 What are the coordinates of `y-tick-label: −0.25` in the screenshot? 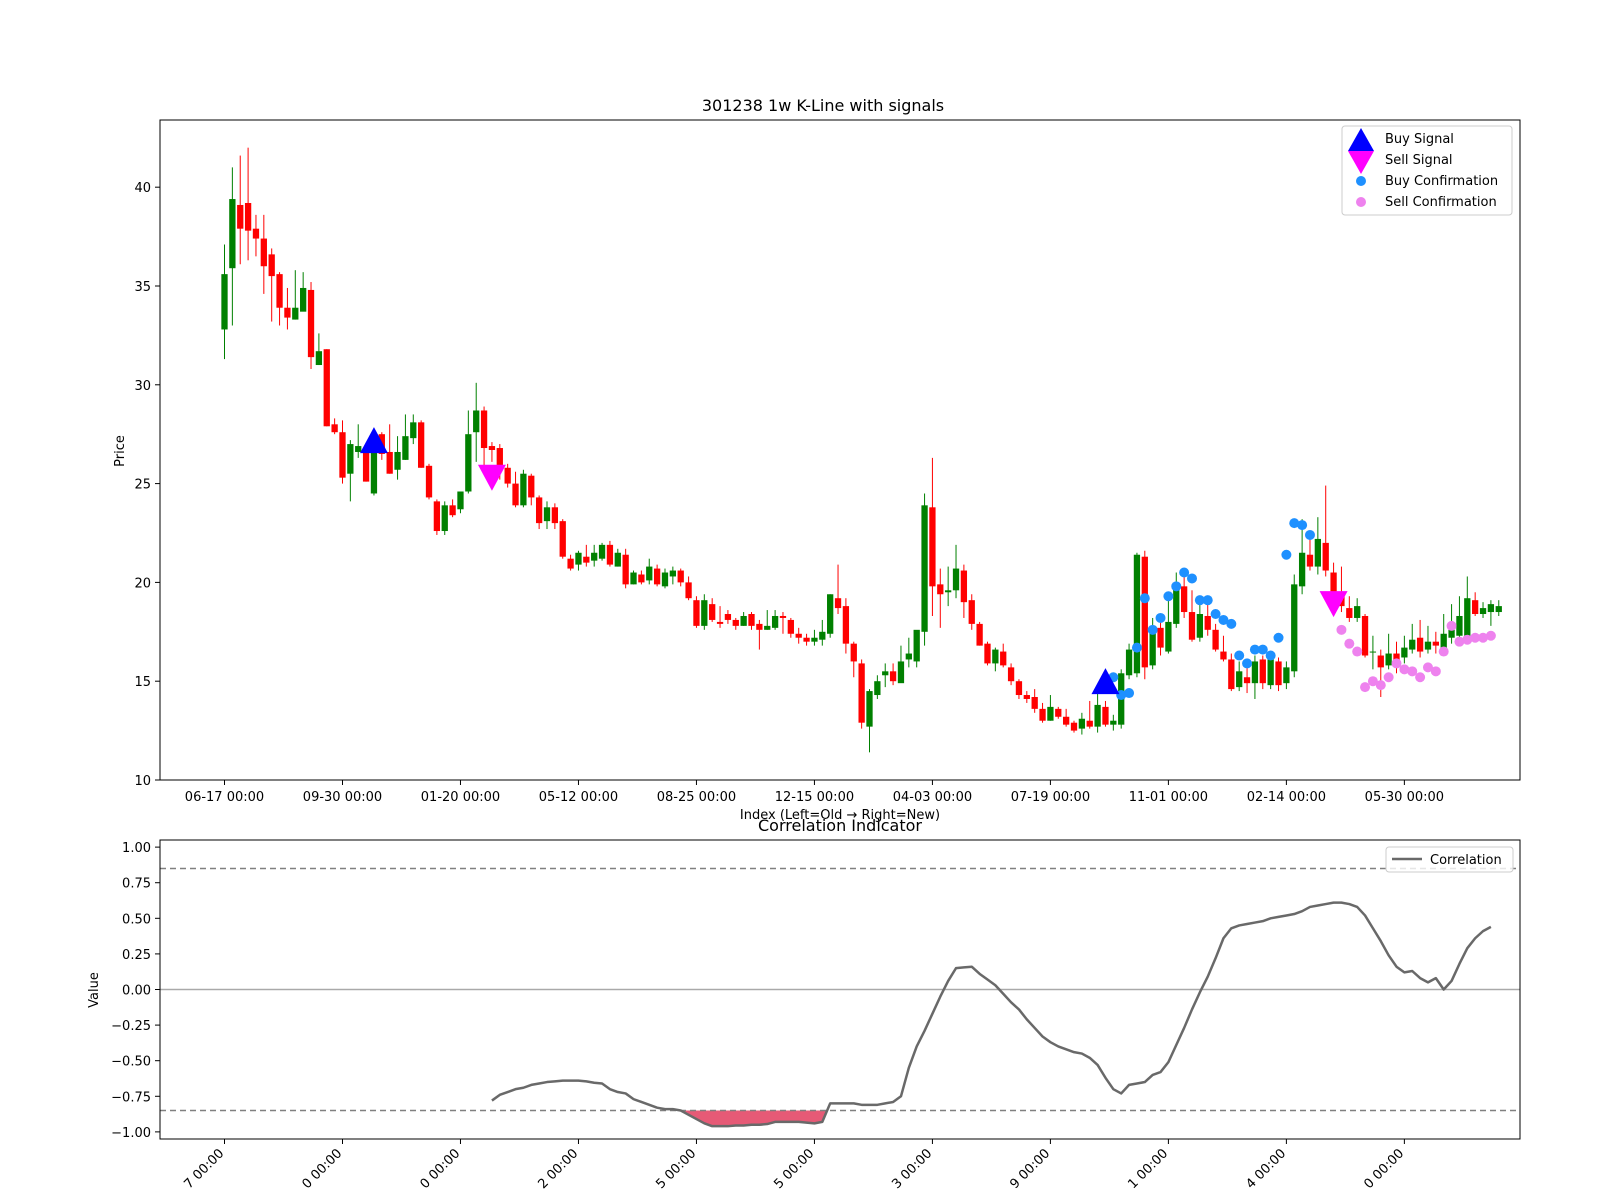 It's located at (131, 1026).